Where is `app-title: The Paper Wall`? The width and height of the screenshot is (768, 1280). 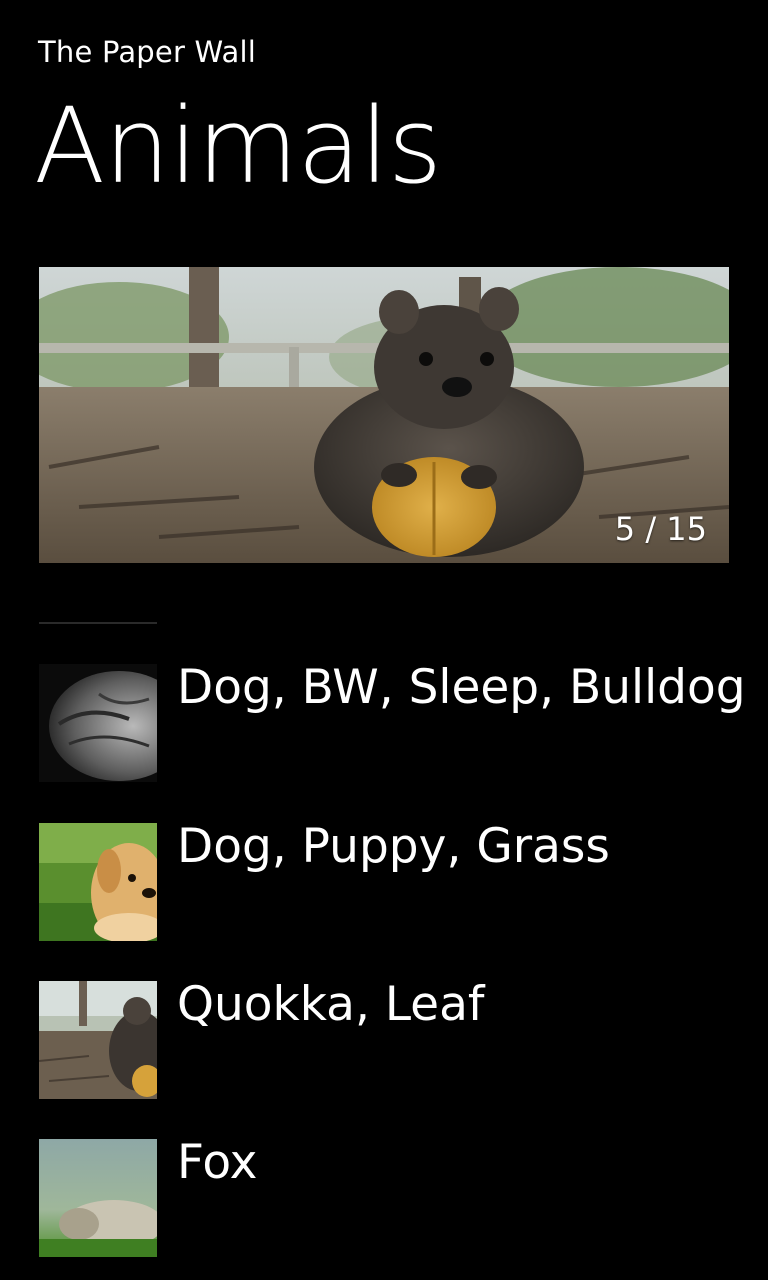
app-title: The Paper Wall is located at coordinates (147, 52).